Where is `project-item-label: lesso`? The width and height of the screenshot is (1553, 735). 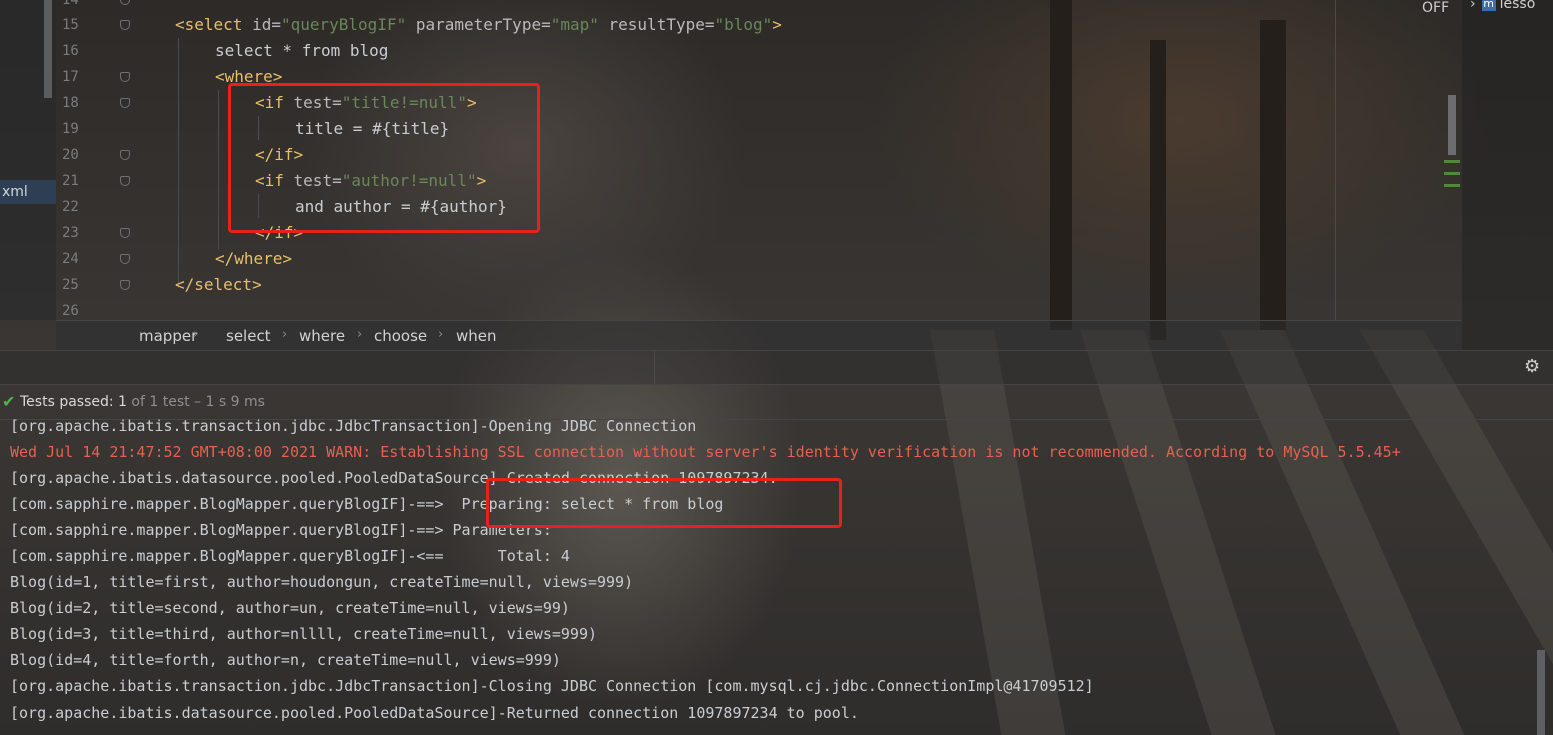 project-item-label: lesso is located at coordinates (1517, 6).